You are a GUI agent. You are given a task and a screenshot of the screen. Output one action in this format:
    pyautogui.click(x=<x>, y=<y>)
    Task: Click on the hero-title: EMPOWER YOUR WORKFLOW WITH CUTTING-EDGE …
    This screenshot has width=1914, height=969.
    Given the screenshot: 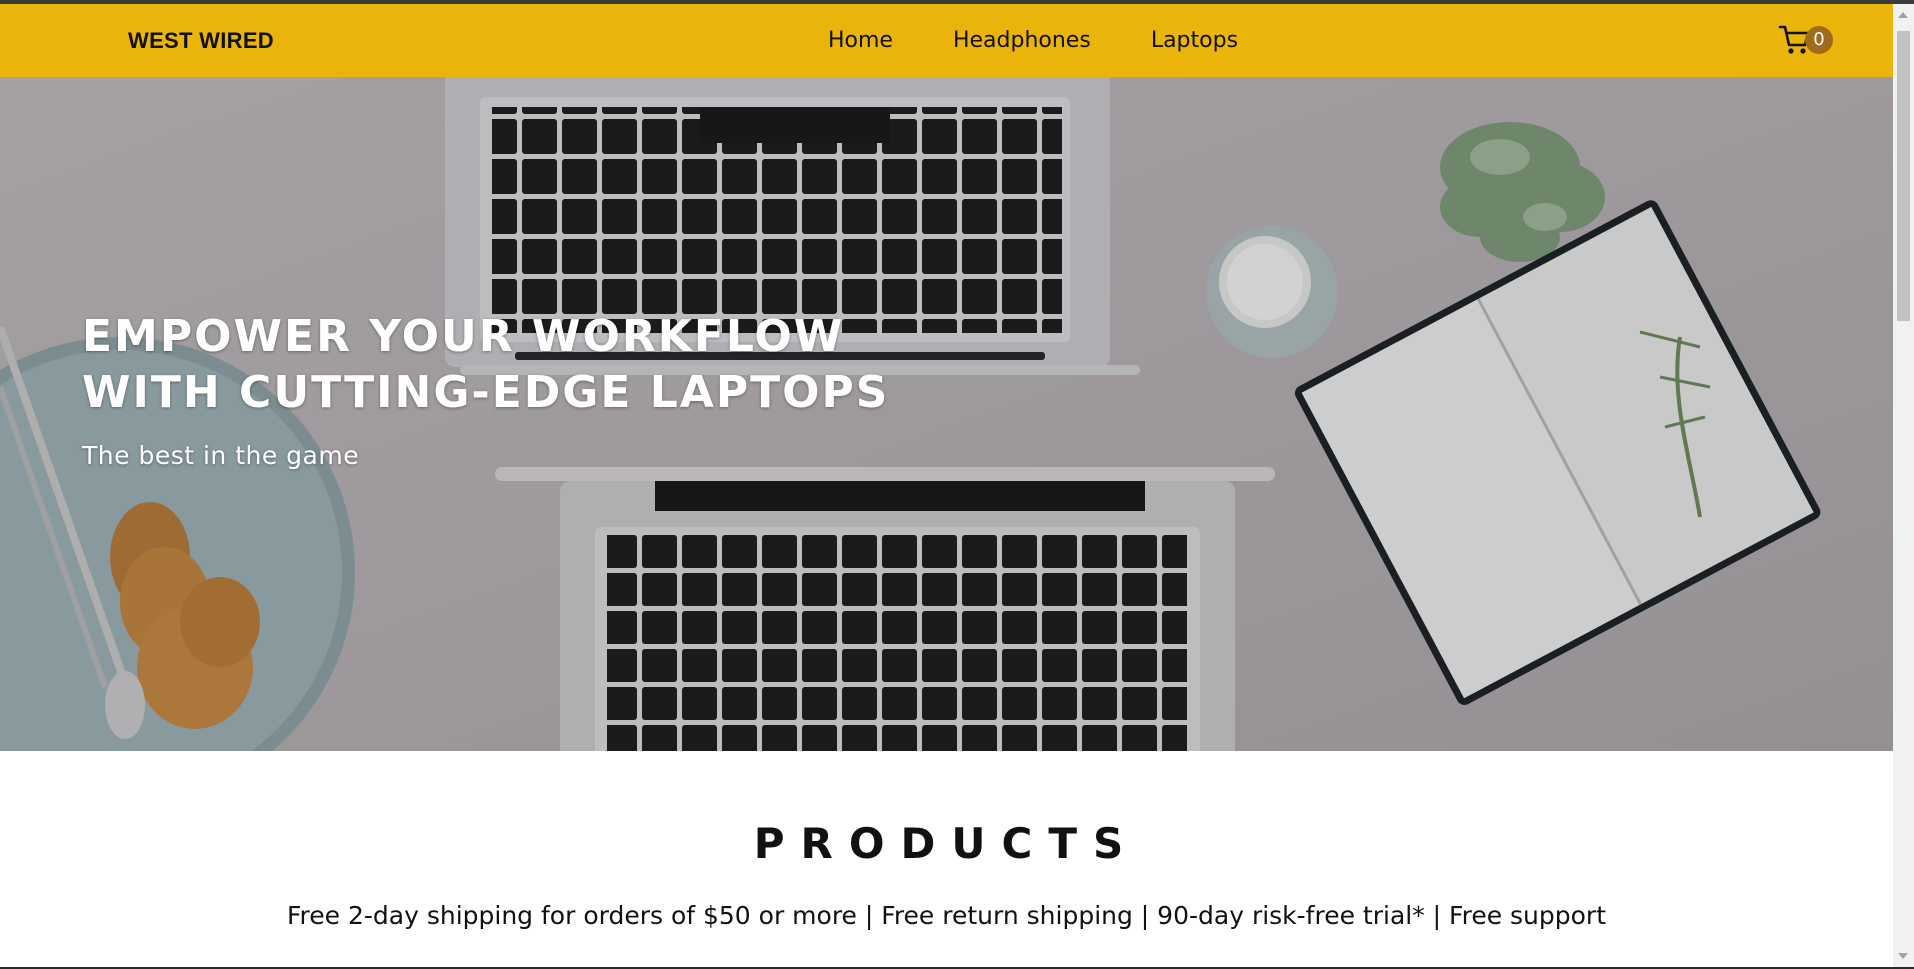 What is the action you would take?
    pyautogui.click(x=485, y=365)
    